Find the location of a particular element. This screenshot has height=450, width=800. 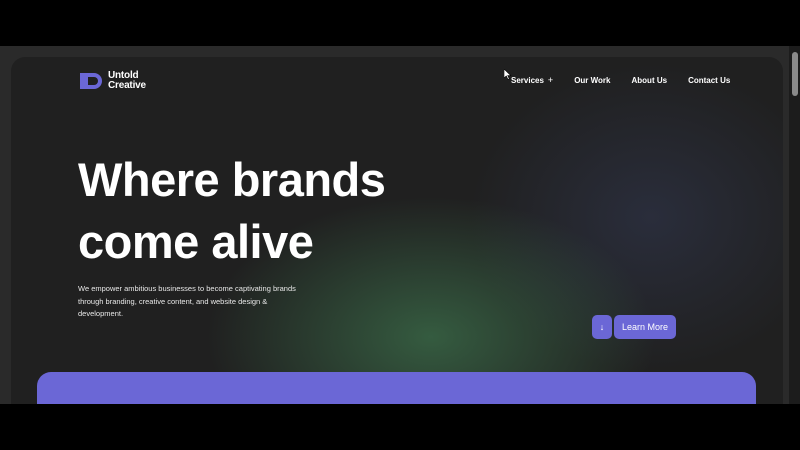

nav-item-label: Our Work is located at coordinates (592, 80).